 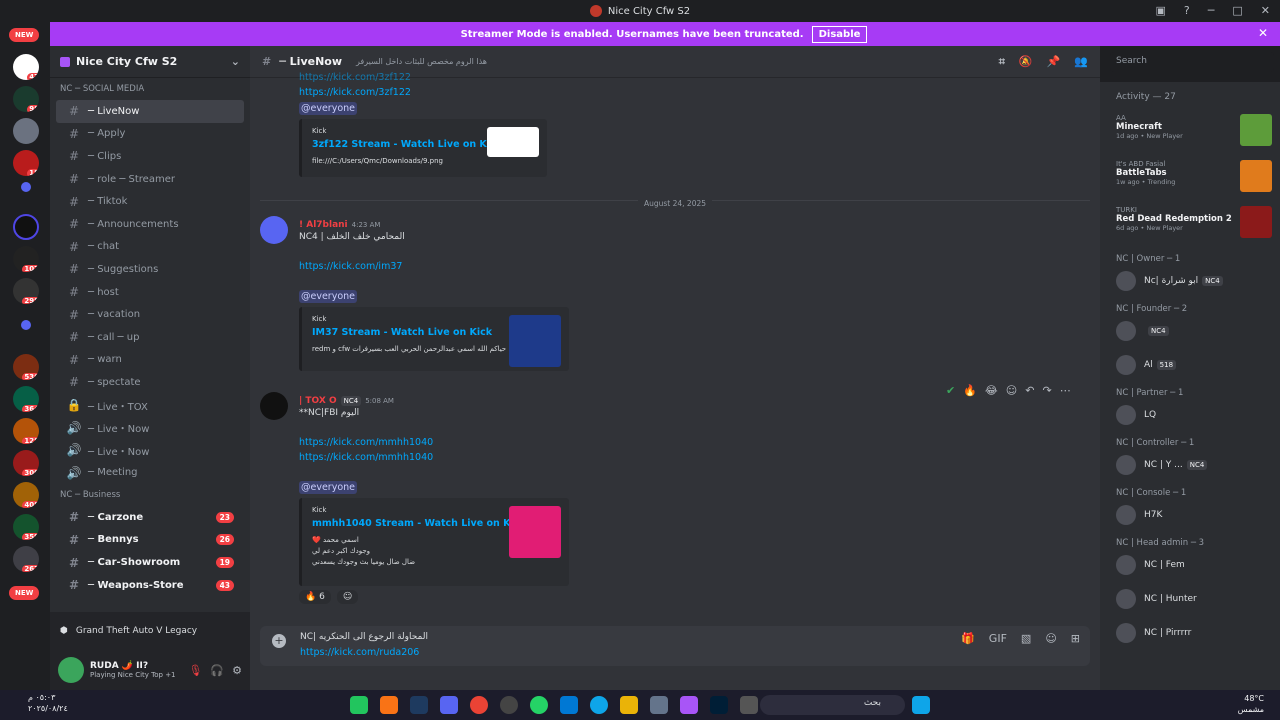 What do you see at coordinates (599, 705) in the screenshot?
I see `edge-icon` at bounding box center [599, 705].